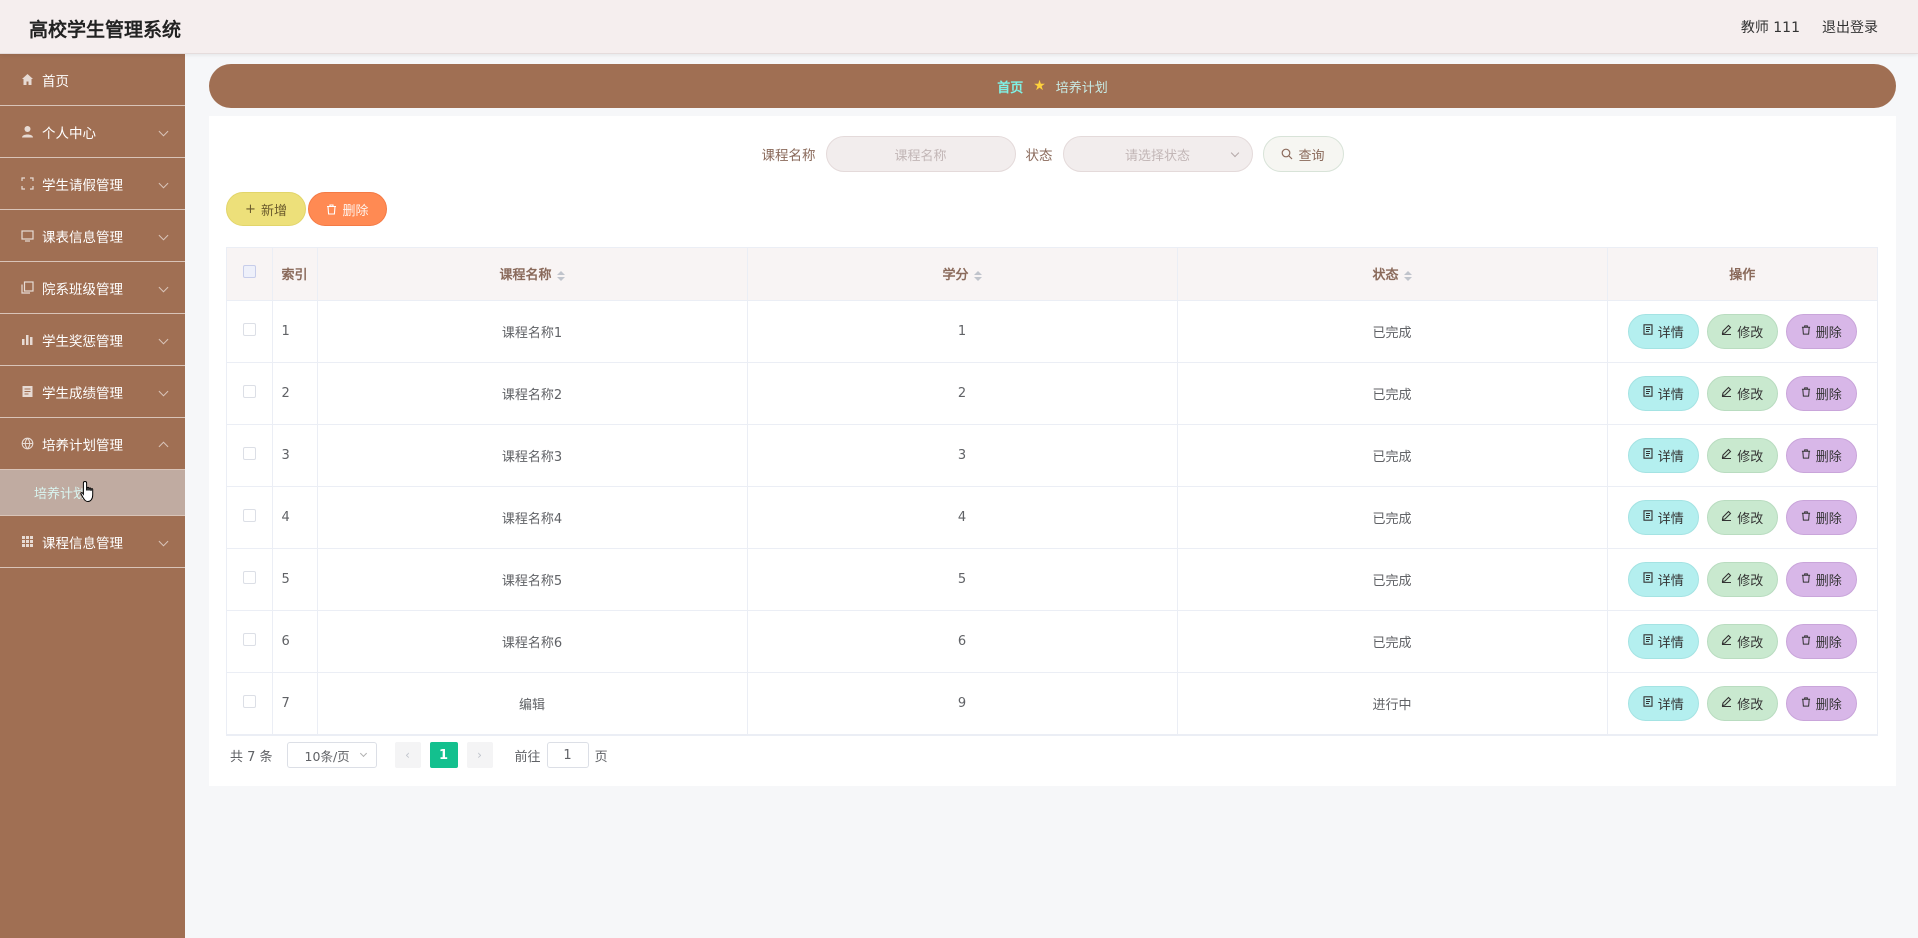 Image resolution: width=1918 pixels, height=938 pixels. I want to click on header-label: 课程名称, so click(525, 276).